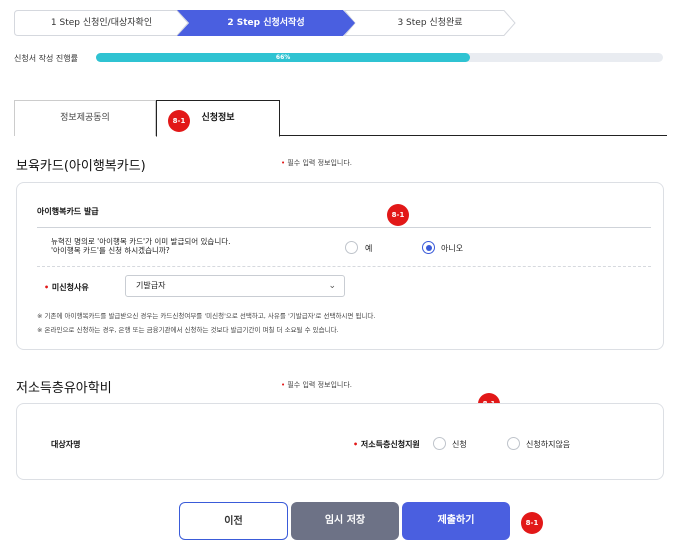 This screenshot has width=683, height=553. Describe the element at coordinates (332, 286) in the screenshot. I see `chevron-down-icon: ⌄` at that location.